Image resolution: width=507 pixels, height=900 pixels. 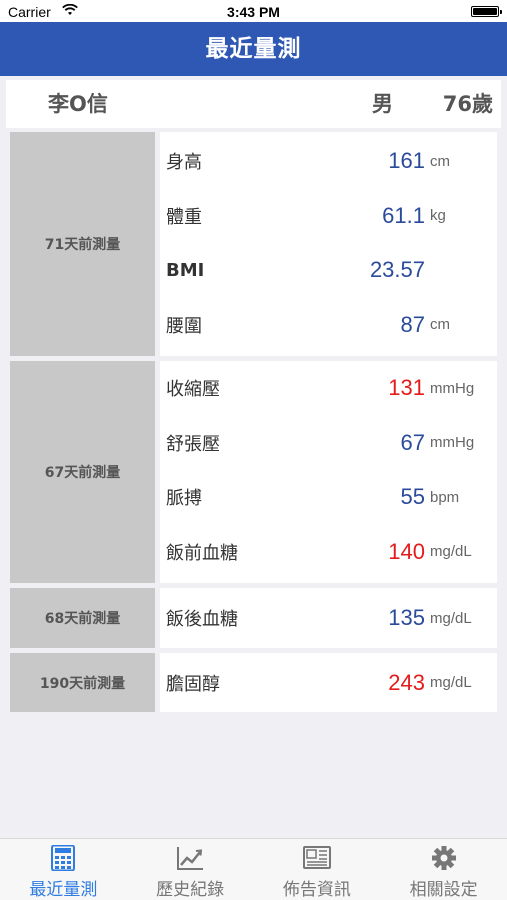 I want to click on status-bar: Carrier 3:43 PM, so click(x=253, y=11).